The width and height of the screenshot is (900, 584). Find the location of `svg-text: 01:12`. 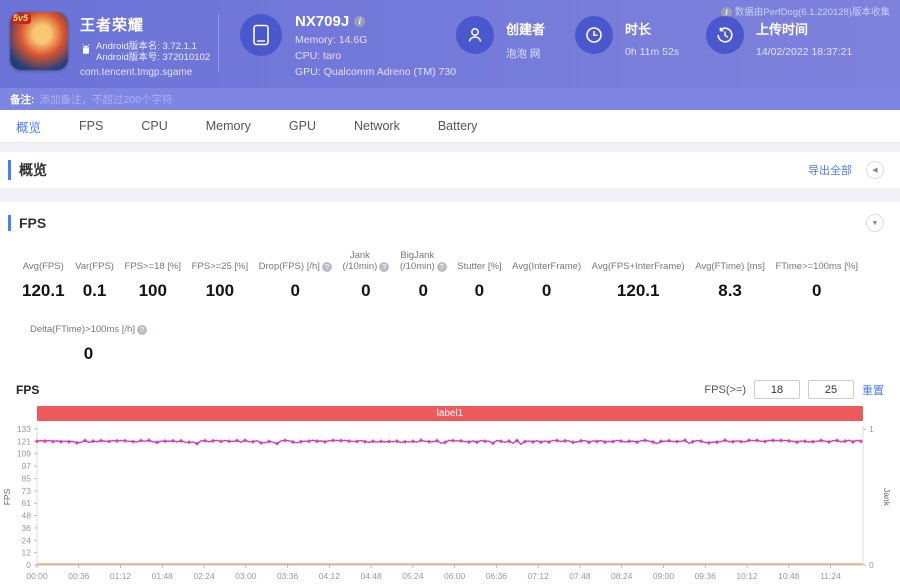

svg-text: 01:12 is located at coordinates (121, 576).